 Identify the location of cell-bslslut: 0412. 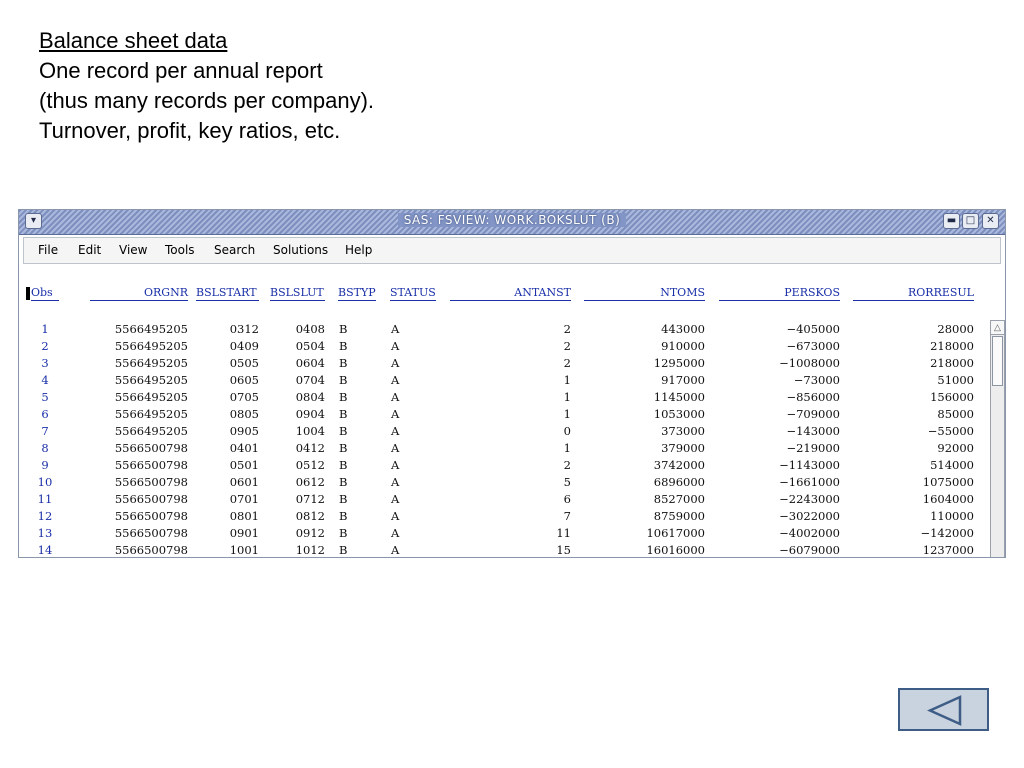
(297, 448).